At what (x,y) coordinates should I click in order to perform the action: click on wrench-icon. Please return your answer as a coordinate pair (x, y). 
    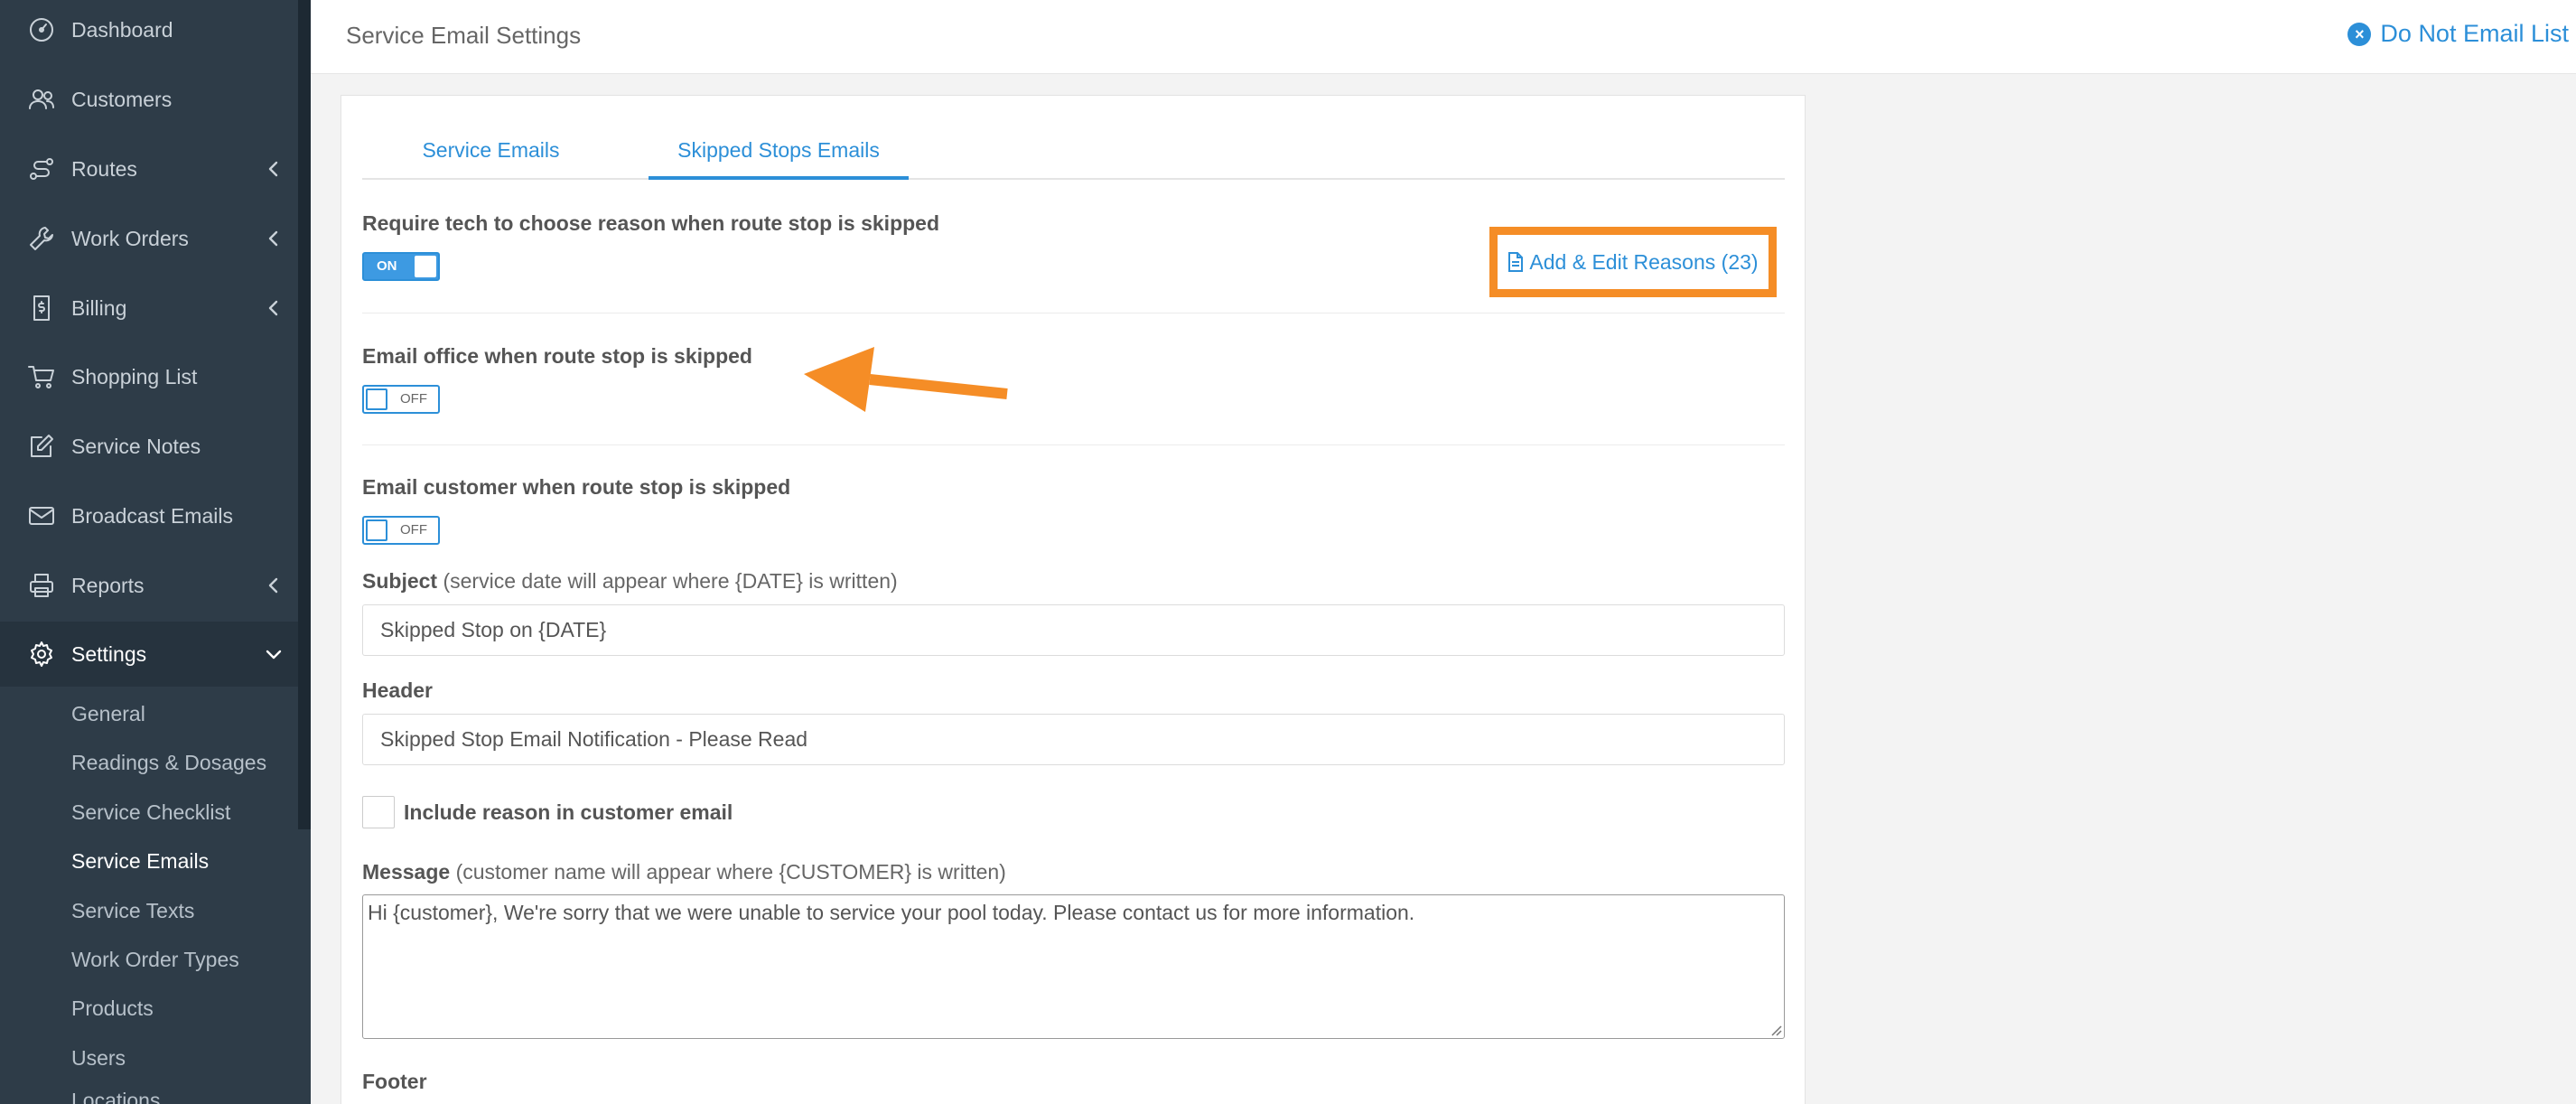
    Looking at the image, I should click on (41, 238).